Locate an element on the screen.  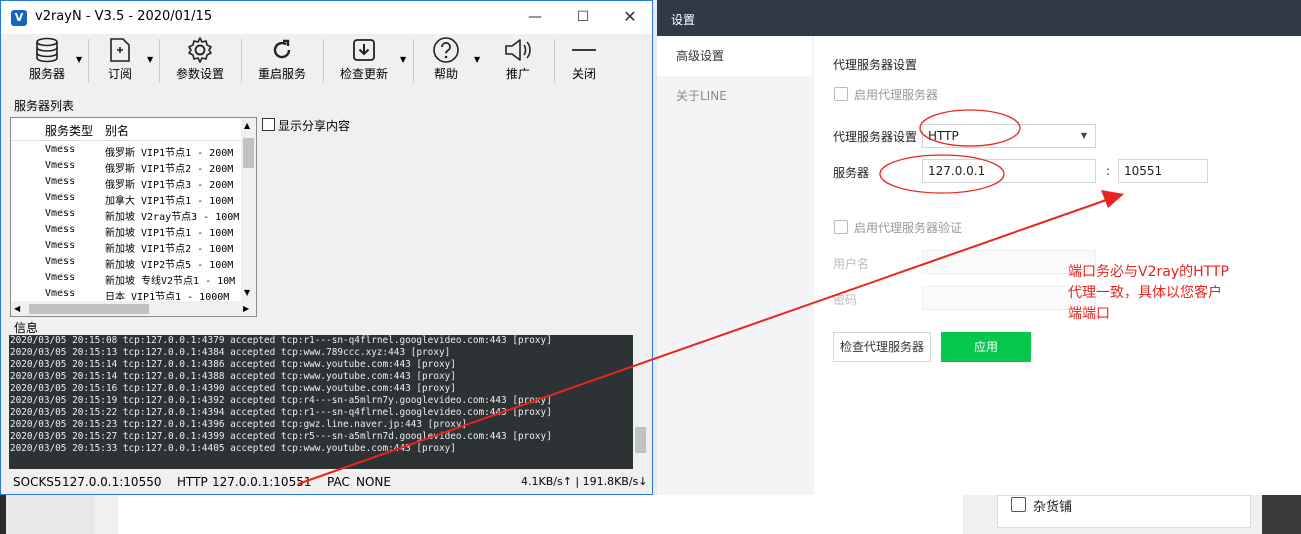
chevron-down-icon: ▼ is located at coordinates (1083, 135).